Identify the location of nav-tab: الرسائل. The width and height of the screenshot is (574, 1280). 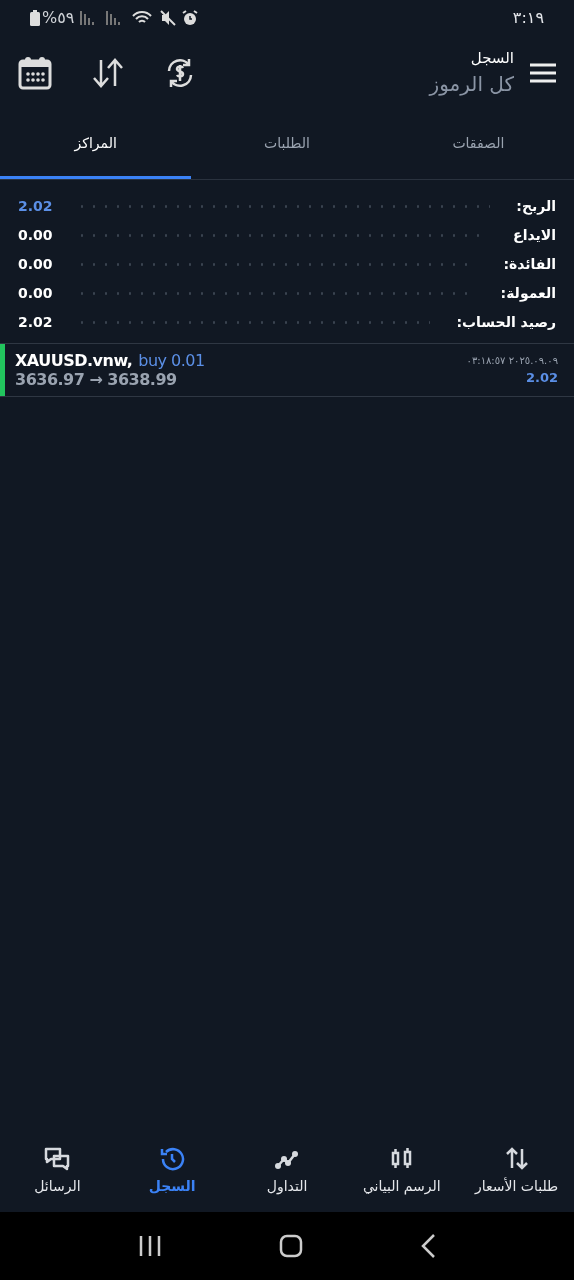
(57, 1171).